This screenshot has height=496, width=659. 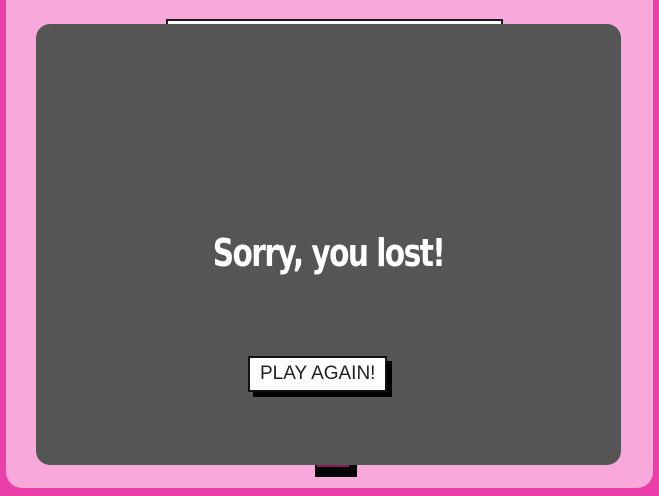 What do you see at coordinates (318, 374) in the screenshot?
I see `play-again-button: PLAY AGAIN!` at bounding box center [318, 374].